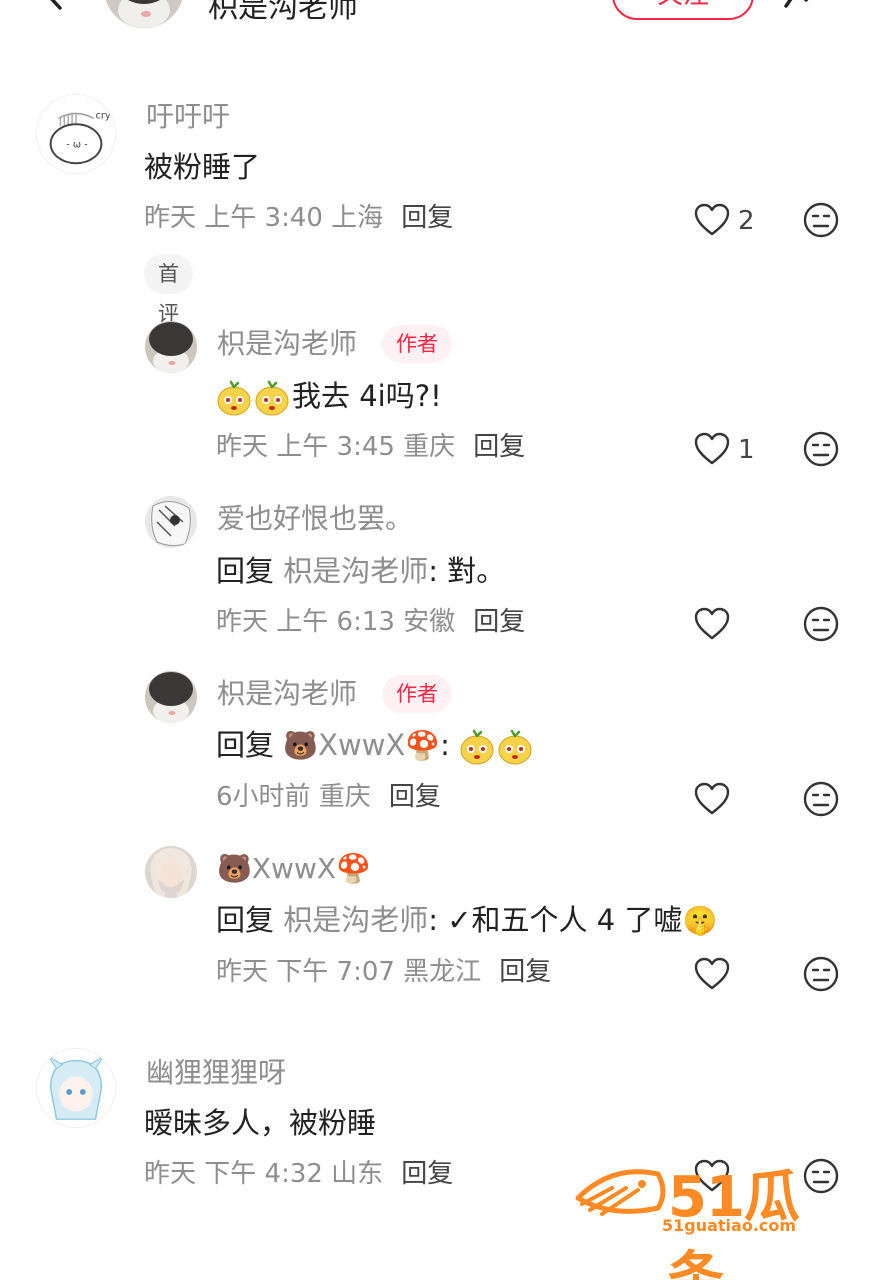 This screenshot has height=1280, width=874. I want to click on svg-text: - ω -, so click(77, 145).